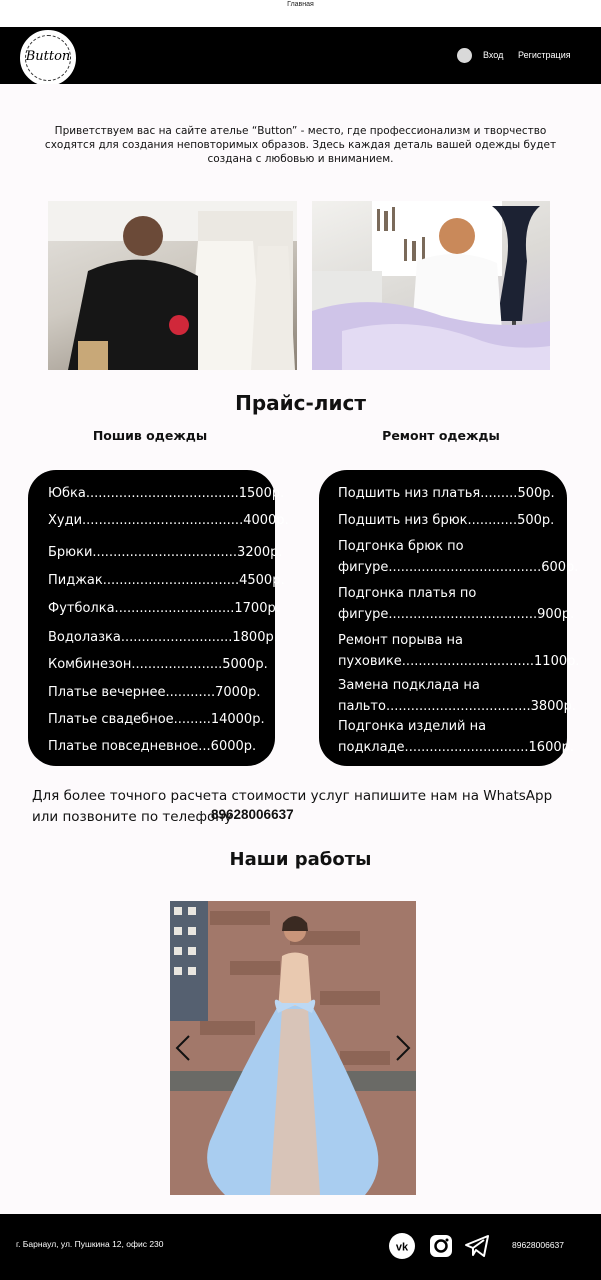 The width and height of the screenshot is (601, 1280). What do you see at coordinates (493, 55) in the screenshot?
I see `login-link: Вход` at bounding box center [493, 55].